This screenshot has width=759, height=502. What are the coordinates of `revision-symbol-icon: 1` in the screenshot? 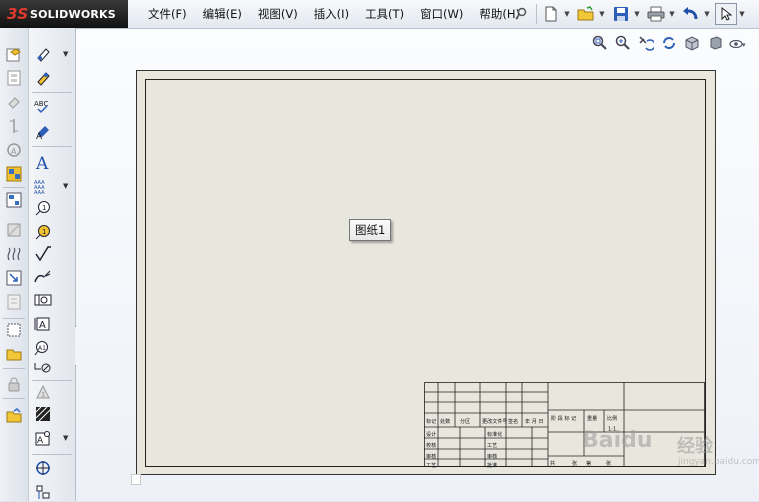 It's located at (43, 392).